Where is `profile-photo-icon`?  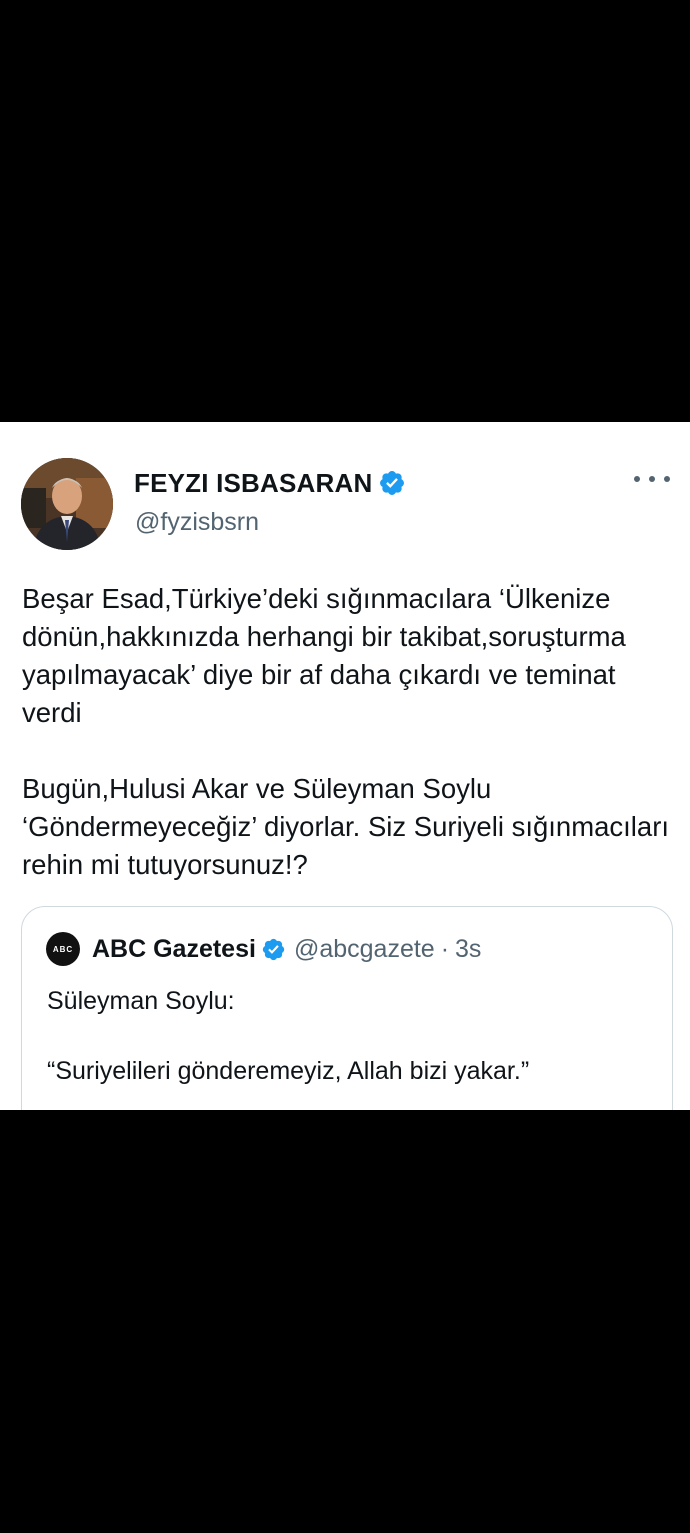
profile-photo-icon is located at coordinates (67, 504).